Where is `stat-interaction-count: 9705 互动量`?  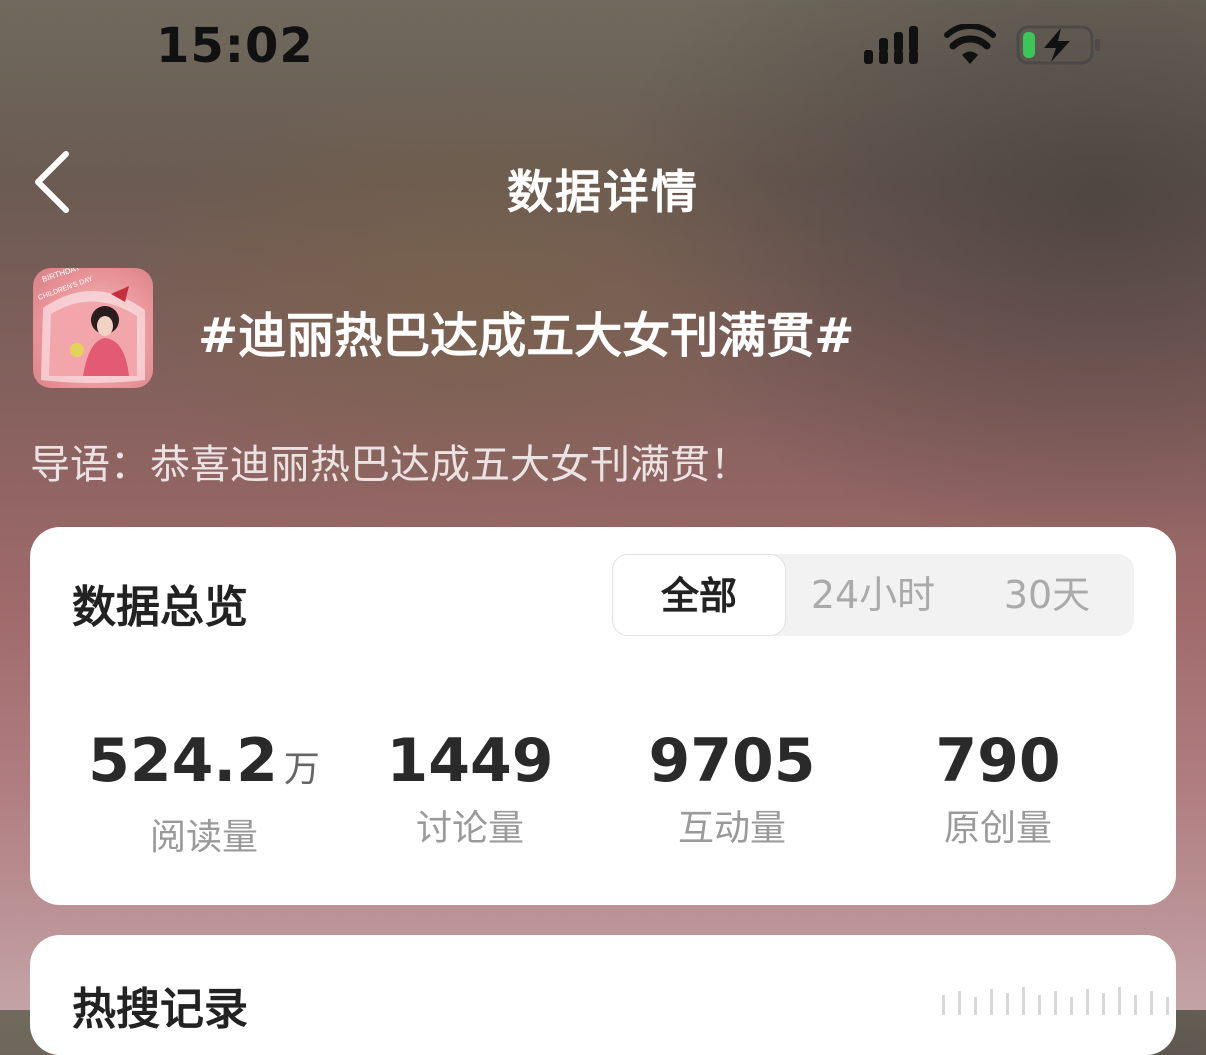
stat-interaction-count: 9705 互动量 is located at coordinates (732, 788).